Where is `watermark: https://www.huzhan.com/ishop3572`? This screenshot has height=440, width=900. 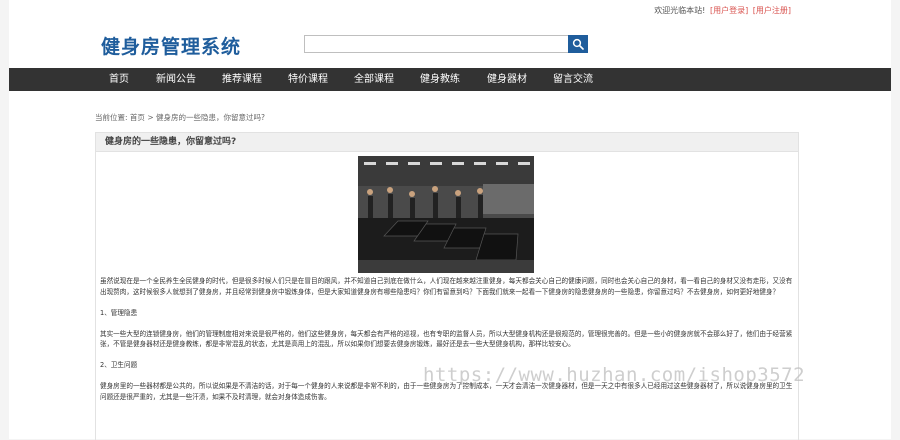
watermark: https://www.huzhan.com/ishop3572 is located at coordinates (614, 375).